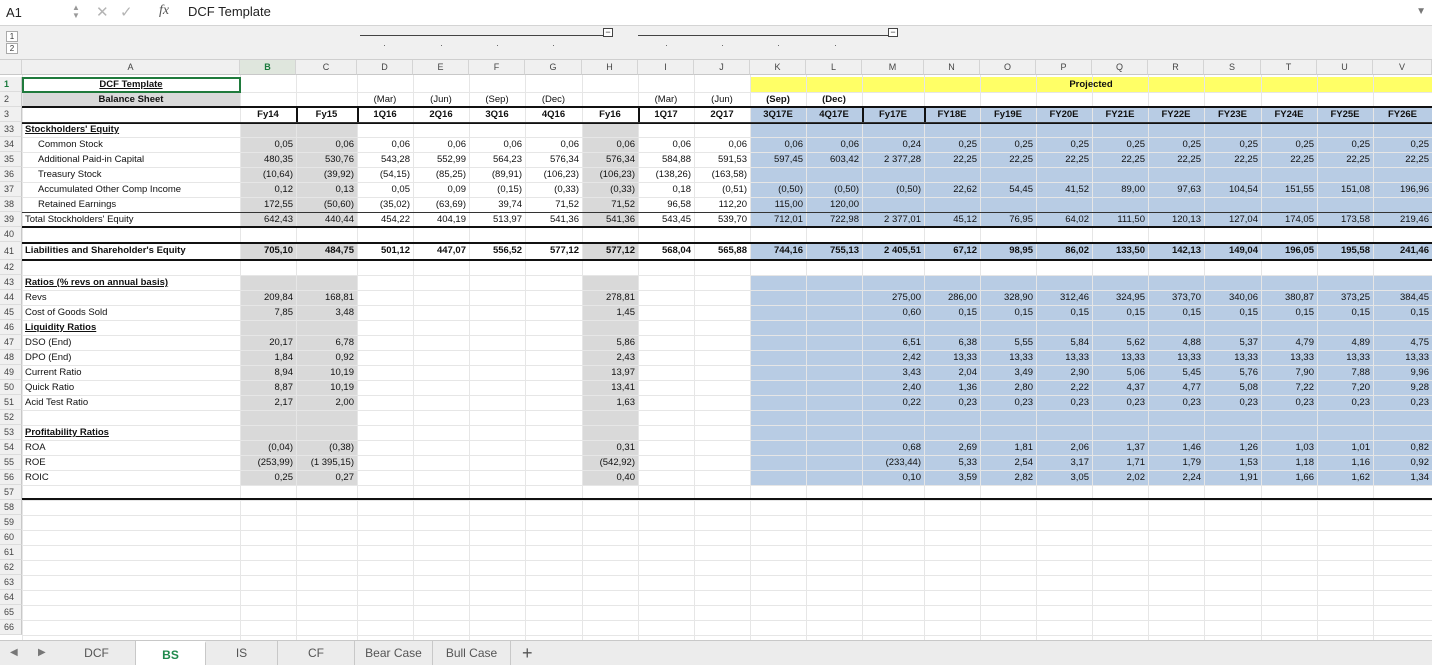 The width and height of the screenshot is (1432, 665). Describe the element at coordinates (1008, 342) in the screenshot. I see `value-cell: 5,55` at that location.